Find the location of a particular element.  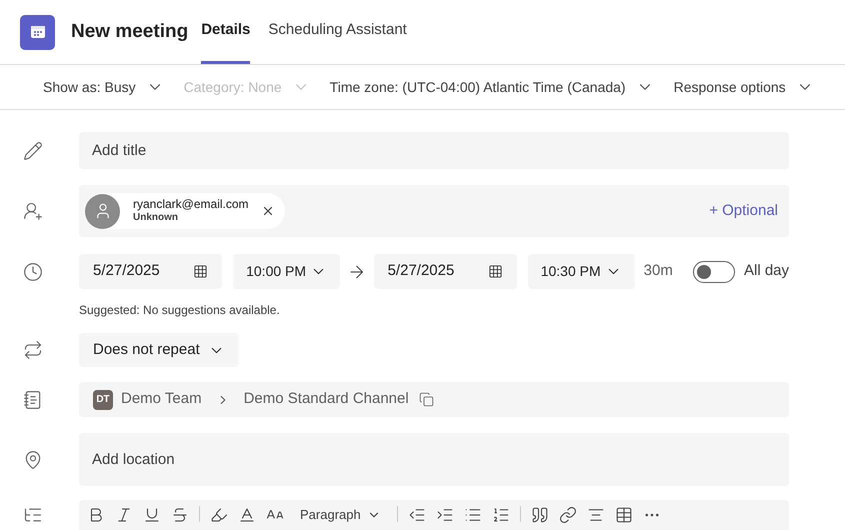

channel-field: DT Demo Team Demo Standard Channel is located at coordinates (434, 399).